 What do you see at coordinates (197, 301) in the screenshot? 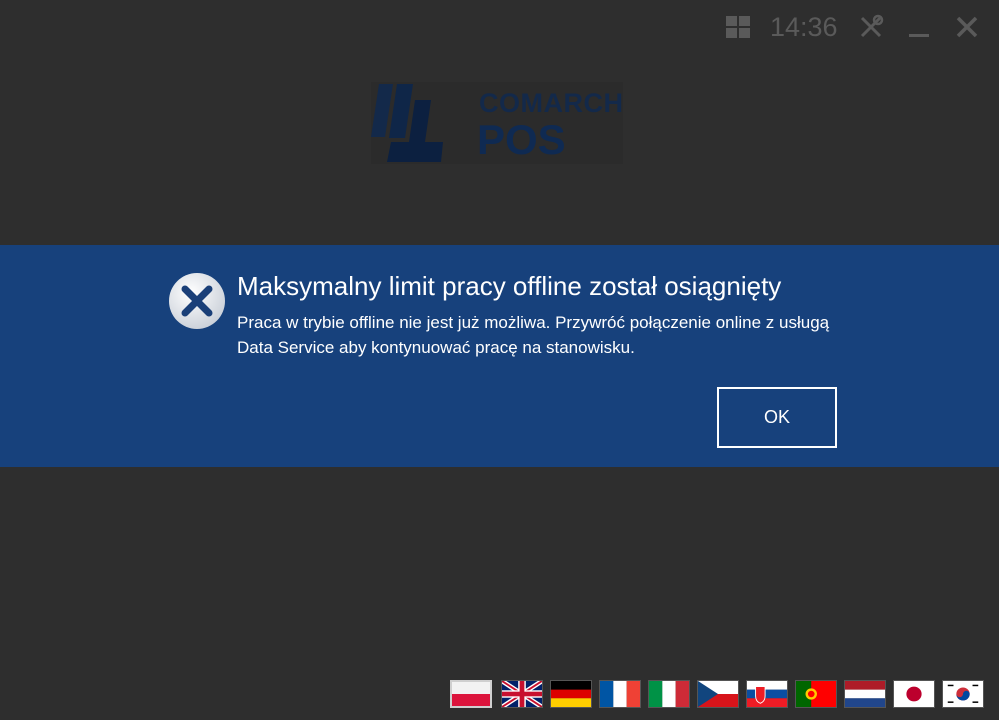
I see `error-x-icon` at bounding box center [197, 301].